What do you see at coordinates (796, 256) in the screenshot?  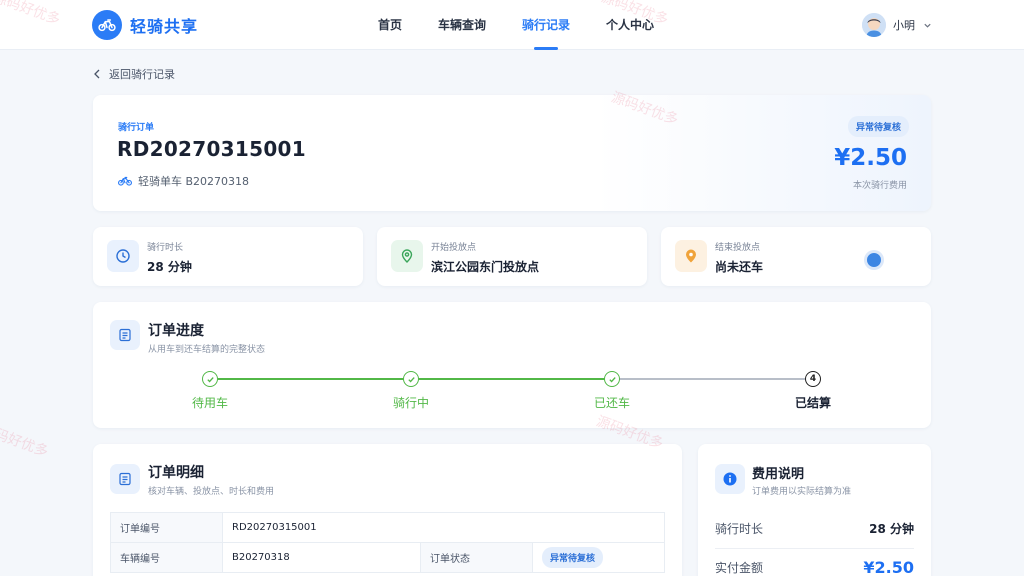 I see `end-point-card: 结束投放点 尚未还车` at bounding box center [796, 256].